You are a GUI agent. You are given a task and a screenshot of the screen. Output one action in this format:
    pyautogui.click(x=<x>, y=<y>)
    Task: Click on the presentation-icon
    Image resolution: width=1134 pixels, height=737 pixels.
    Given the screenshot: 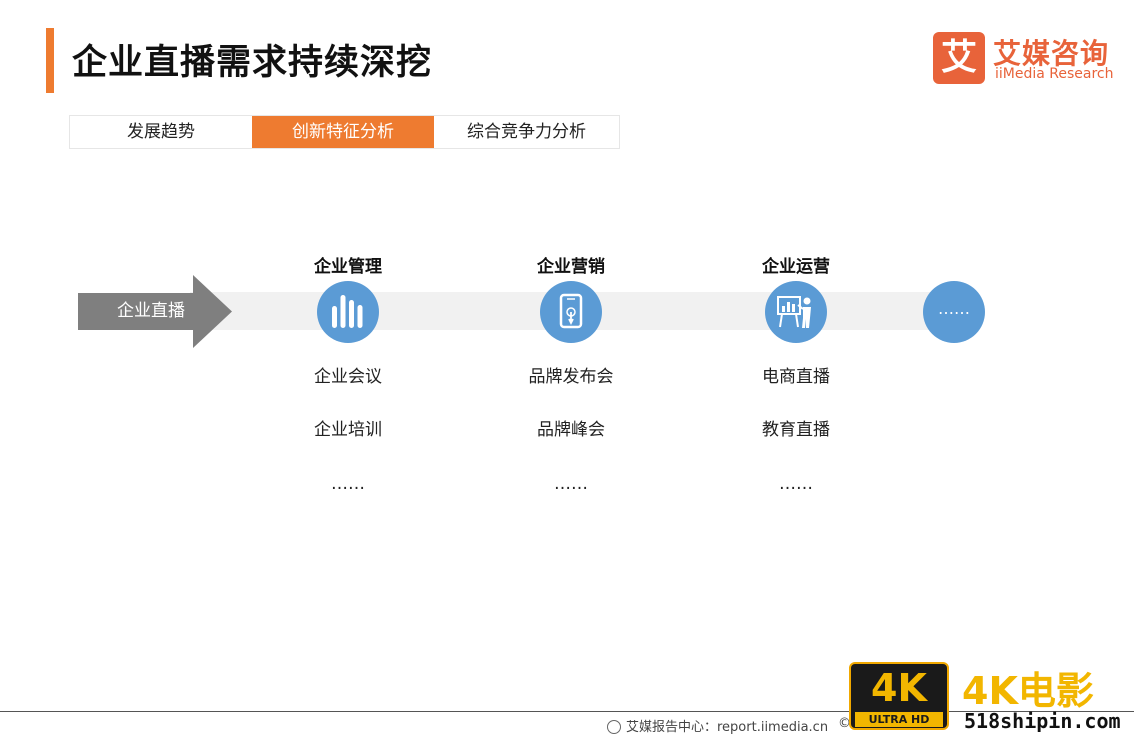 What is the action you would take?
    pyautogui.click(x=794, y=312)
    